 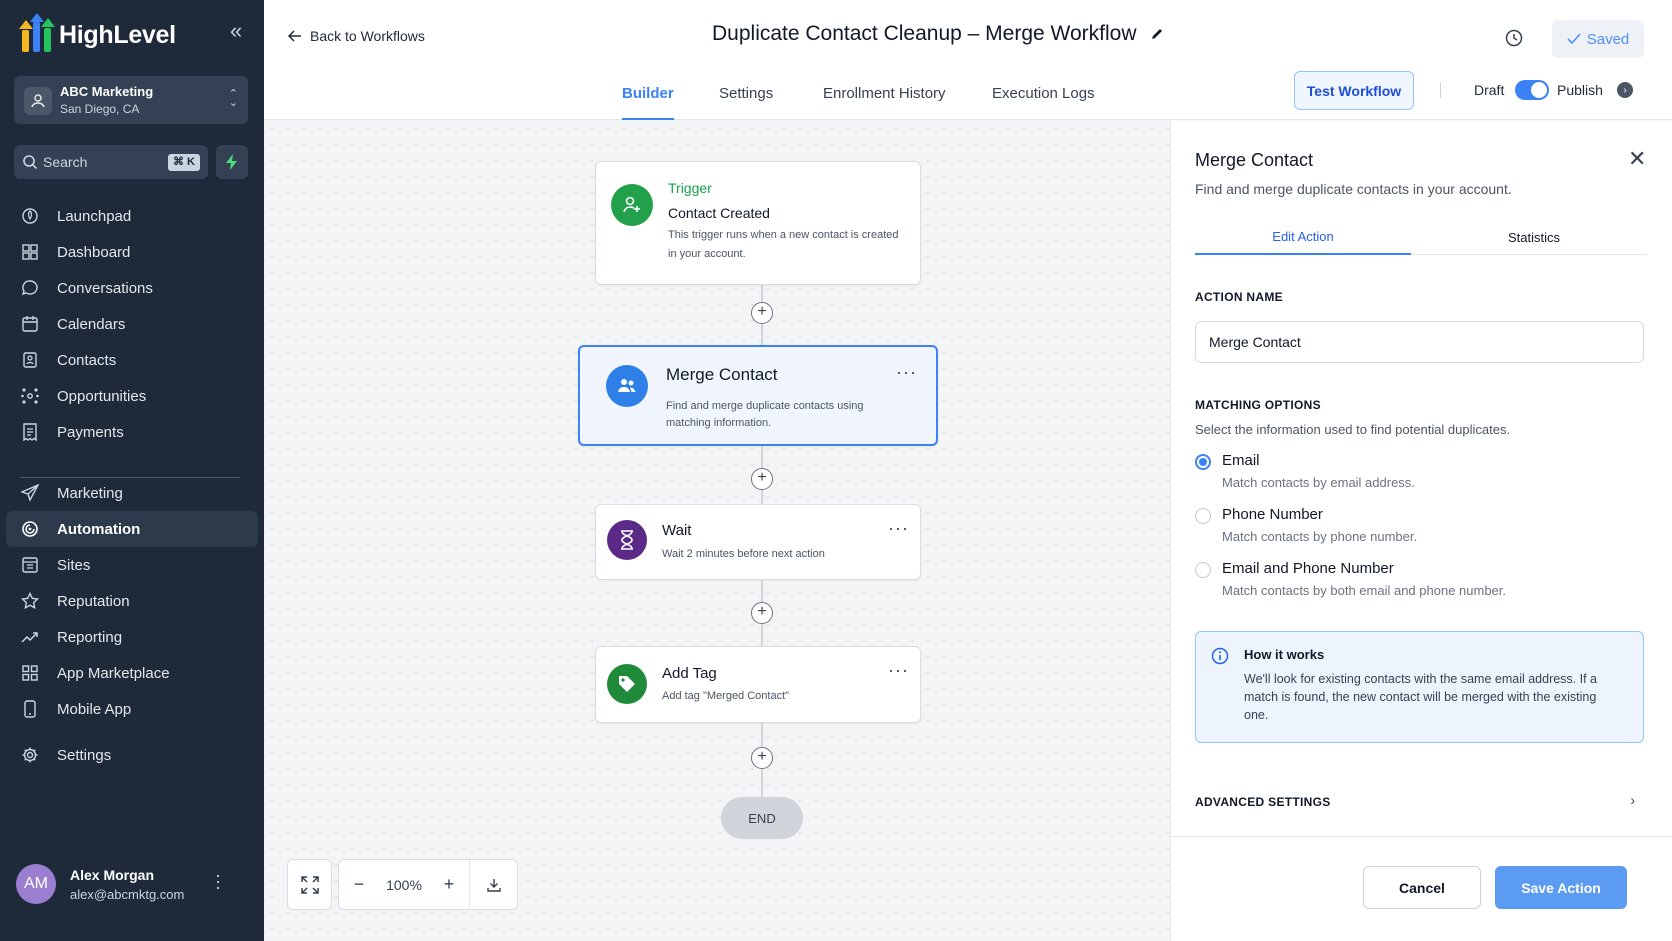 What do you see at coordinates (1598, 39) in the screenshot?
I see `saved-status-button: Saved` at bounding box center [1598, 39].